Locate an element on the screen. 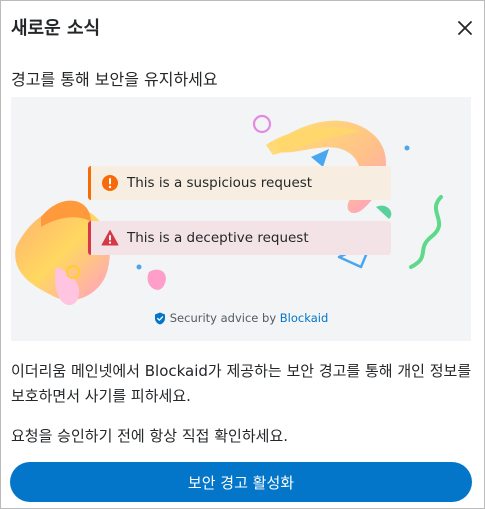 This screenshot has width=485, height=509. blockaid-brand: Blockaid is located at coordinates (304, 318).